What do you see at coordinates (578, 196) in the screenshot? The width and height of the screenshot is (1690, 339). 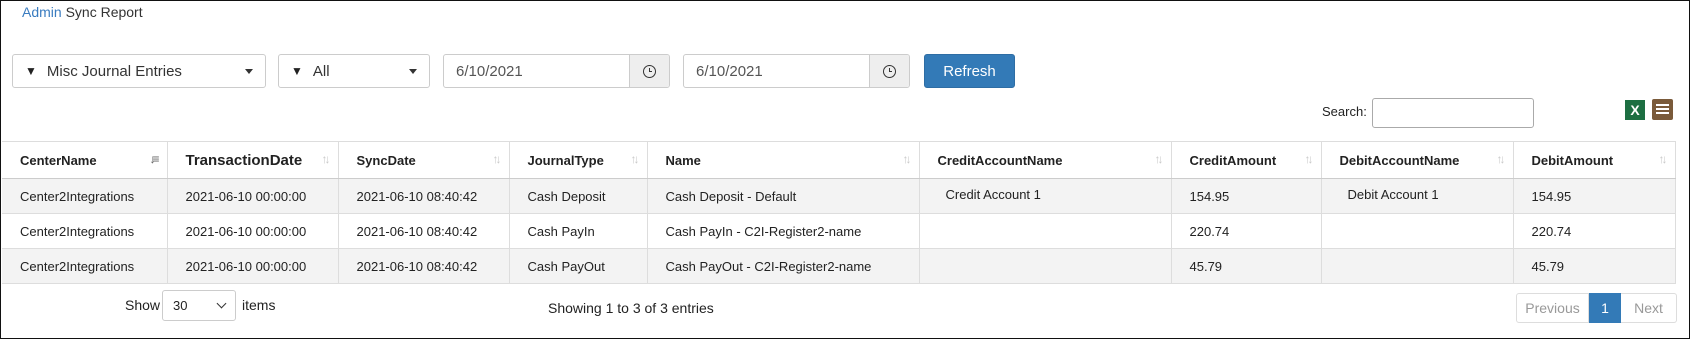 I see `cell-journal-type: Cash Deposit` at bounding box center [578, 196].